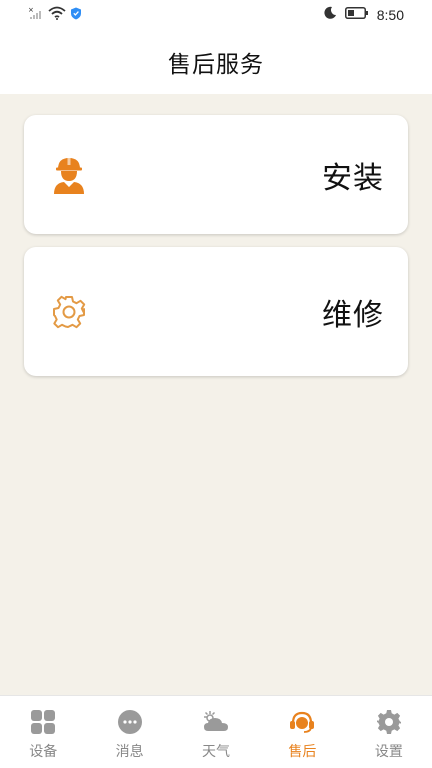 The image size is (432, 768). What do you see at coordinates (302, 722) in the screenshot?
I see `headset-icon` at bounding box center [302, 722].